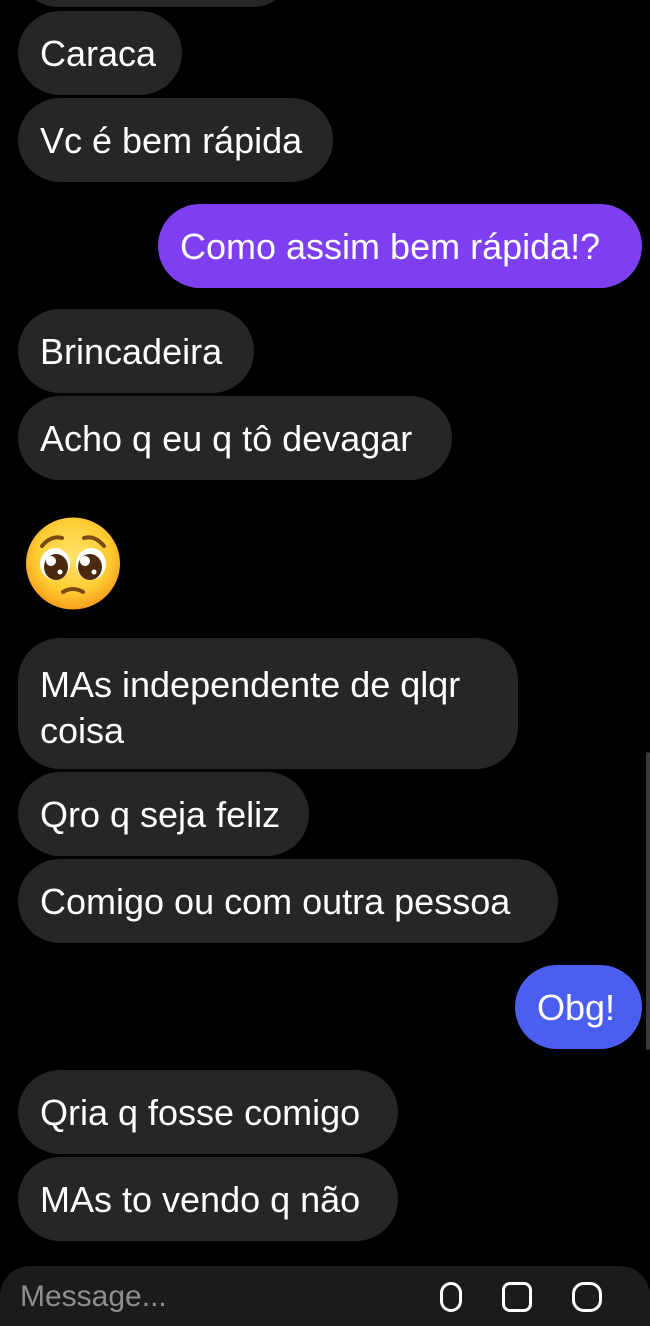 The width and height of the screenshot is (650, 1326). I want to click on message-bubble-received: Brincadeira, so click(136, 351).